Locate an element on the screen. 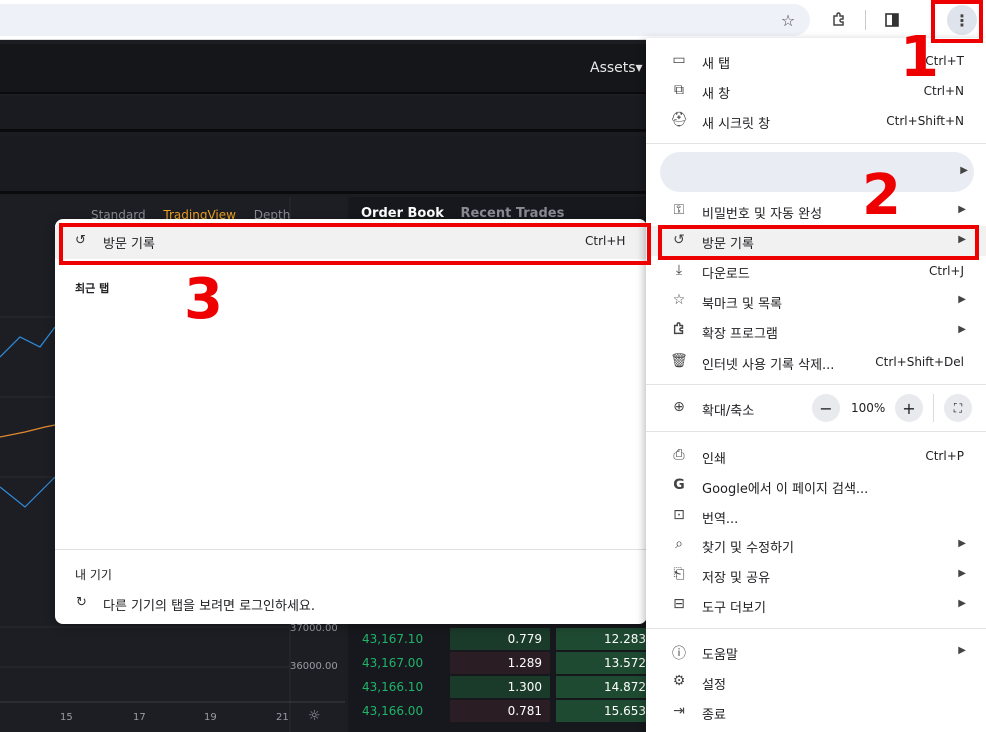 The height and width of the screenshot is (732, 986). menu-label: 북마크 및 목록 is located at coordinates (742, 304).